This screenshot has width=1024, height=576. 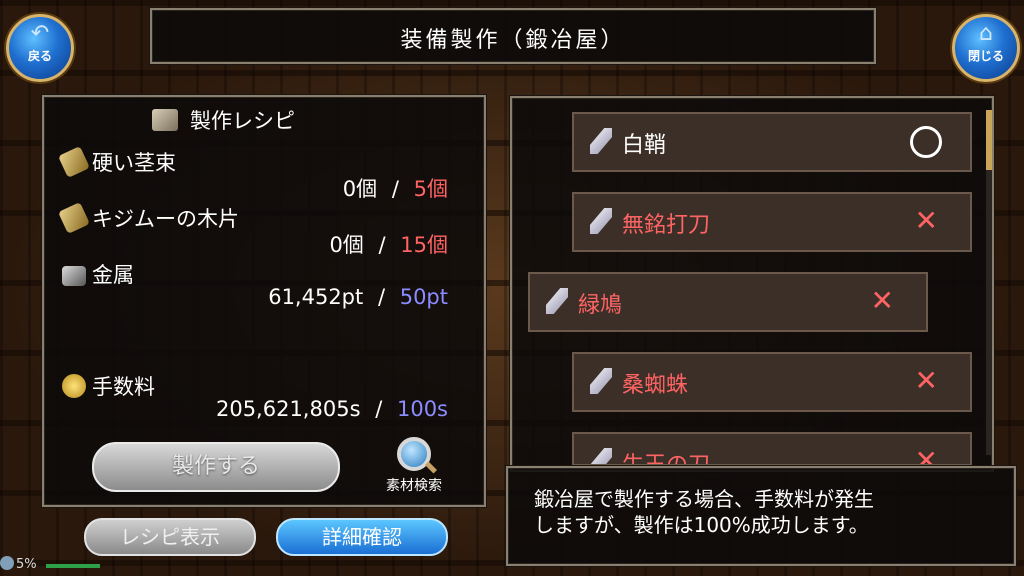 What do you see at coordinates (26, 564) in the screenshot?
I see `battery-percent: 5%` at bounding box center [26, 564].